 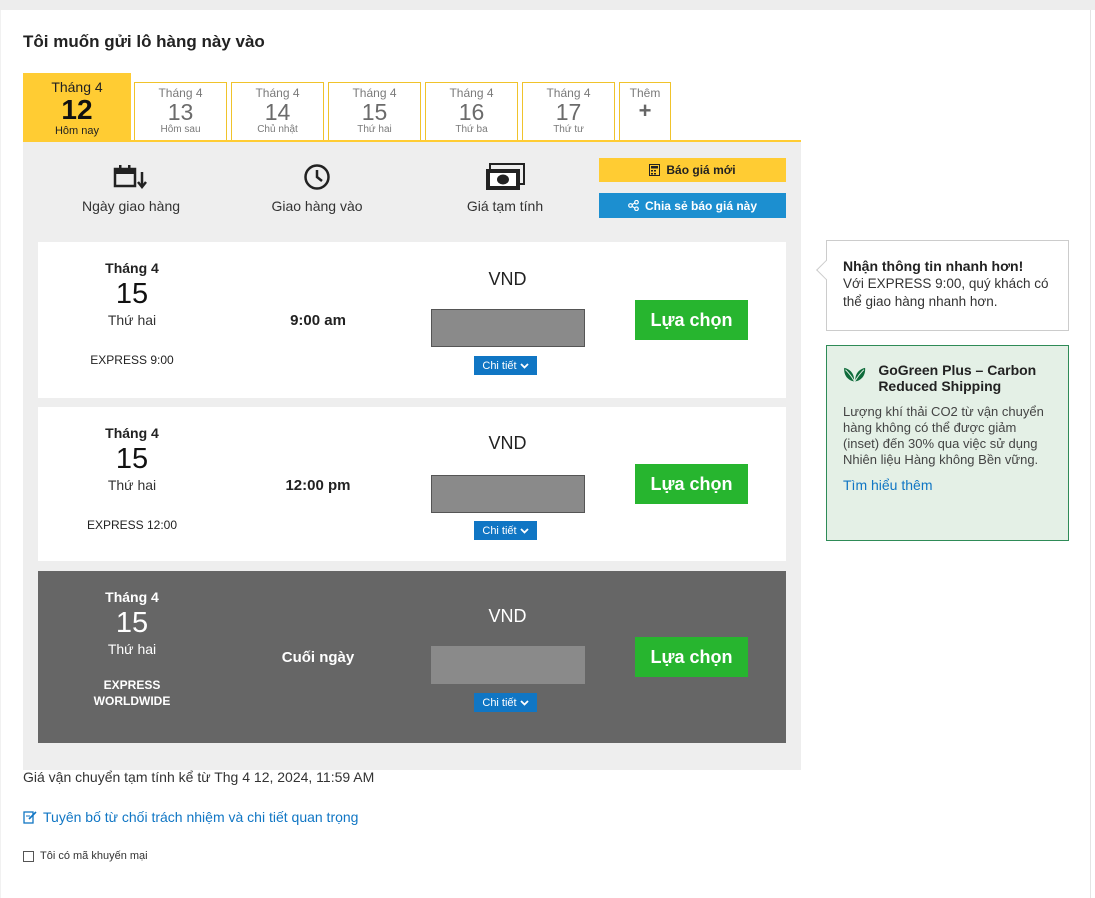 What do you see at coordinates (701, 170) in the screenshot?
I see `new-quote-label: Báo giá mới` at bounding box center [701, 170].